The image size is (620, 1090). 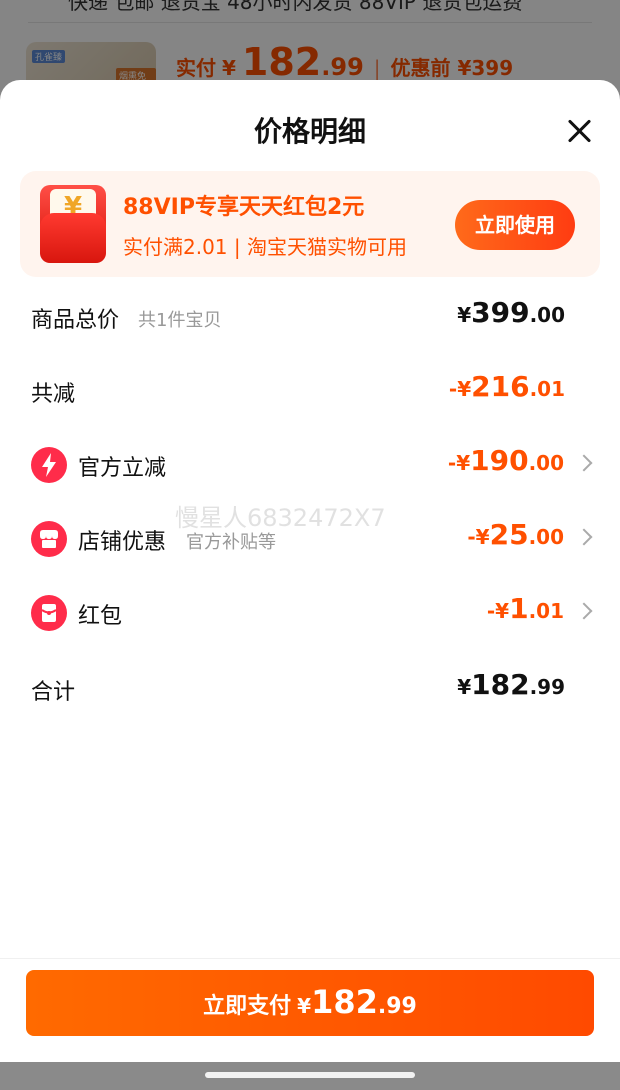 I want to click on row-label: 商品总价, so click(x=75, y=320).